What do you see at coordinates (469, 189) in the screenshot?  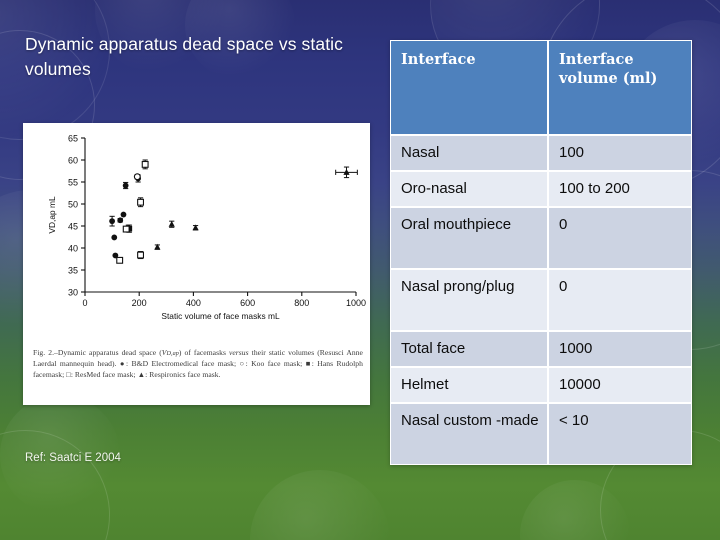 I see `cell-interface: Oro-nasal` at bounding box center [469, 189].